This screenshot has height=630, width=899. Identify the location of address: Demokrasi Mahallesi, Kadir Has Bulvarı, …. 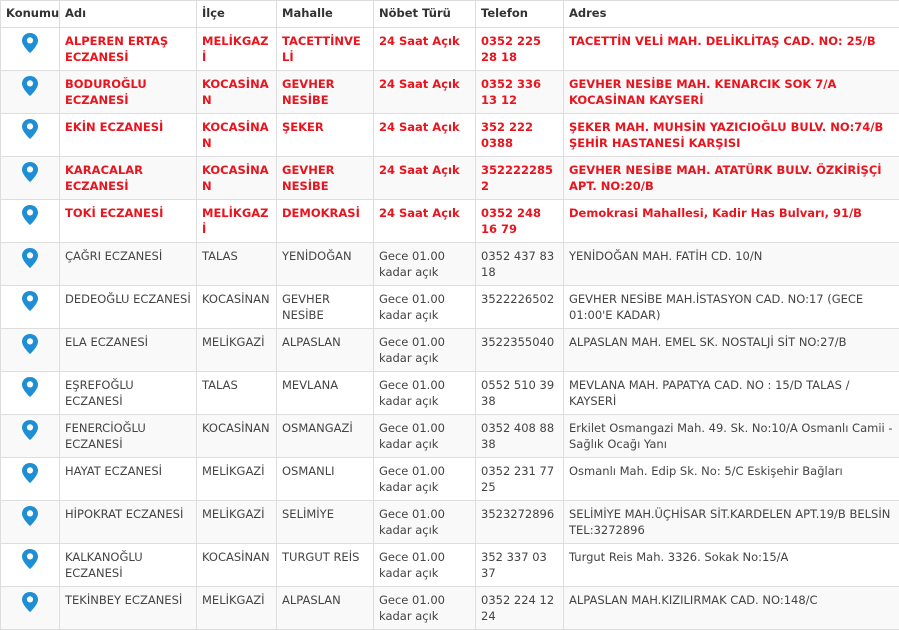
(731, 221).